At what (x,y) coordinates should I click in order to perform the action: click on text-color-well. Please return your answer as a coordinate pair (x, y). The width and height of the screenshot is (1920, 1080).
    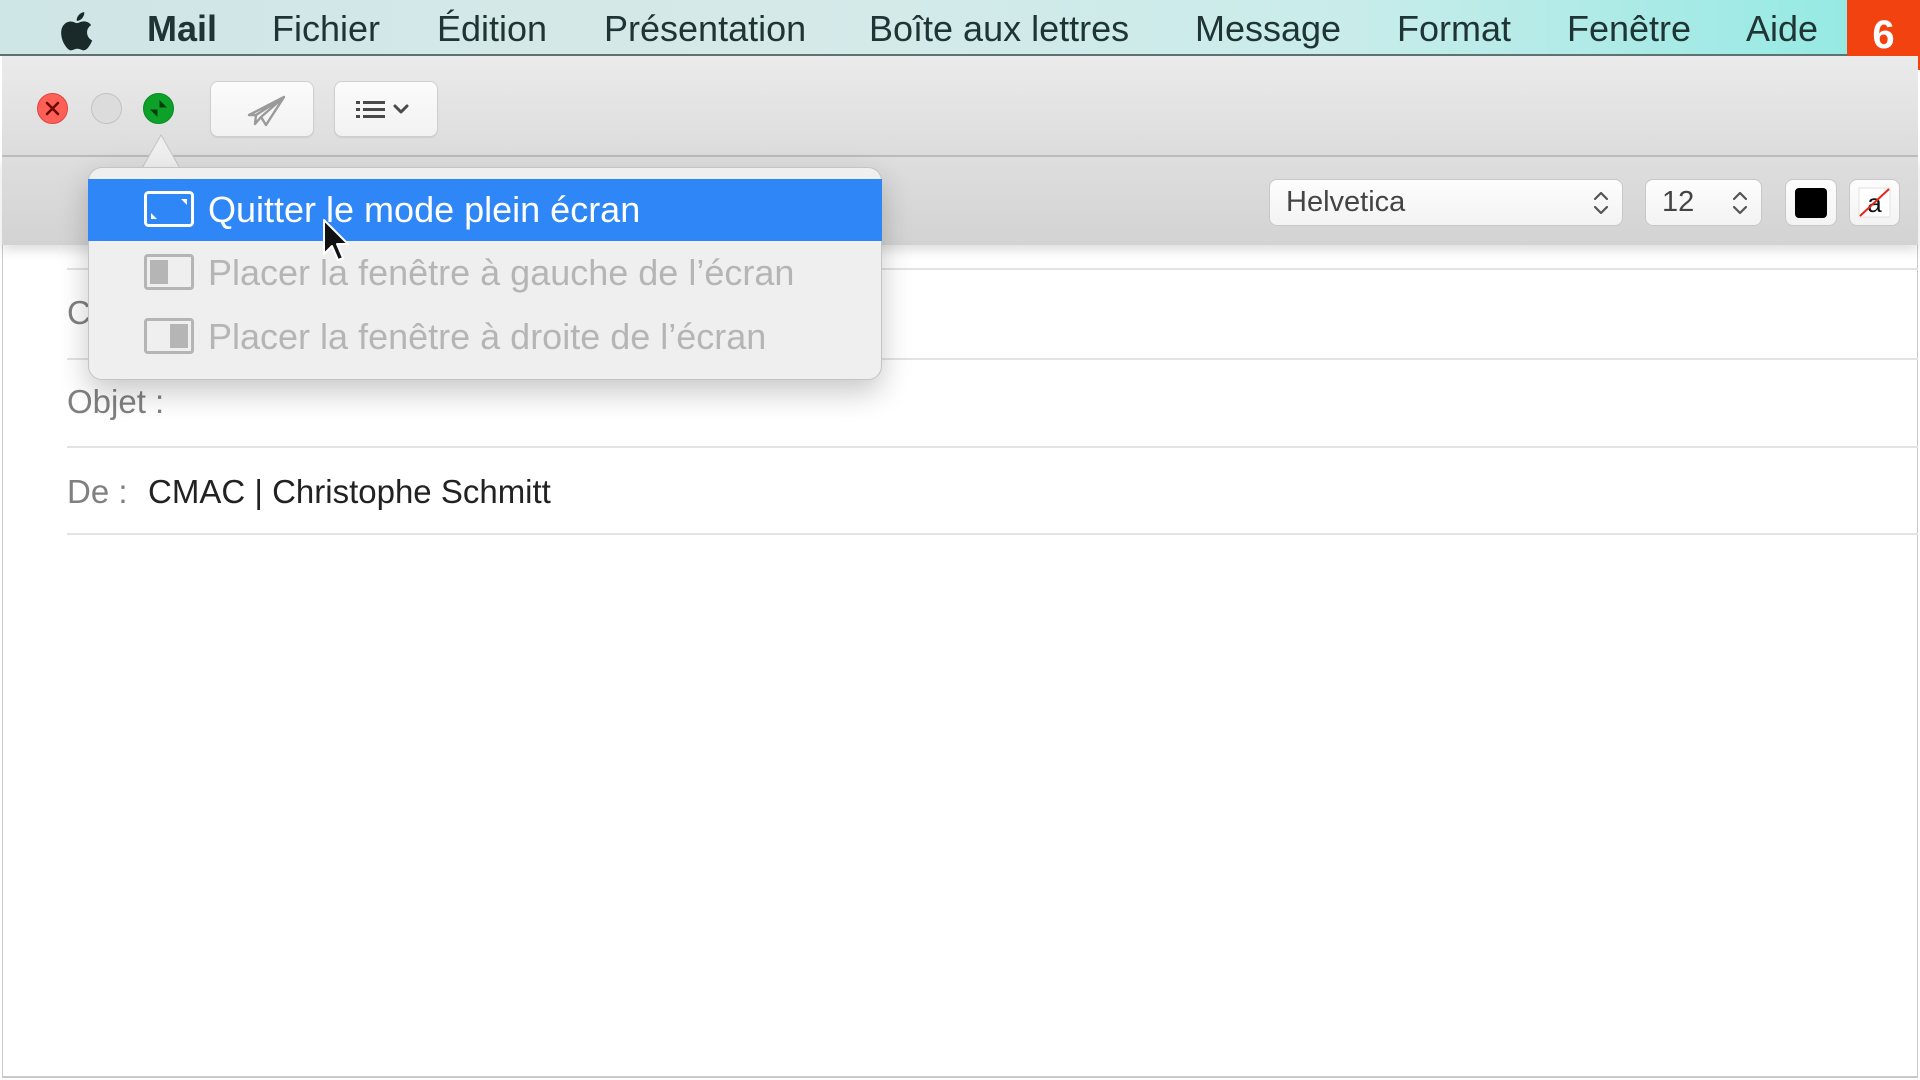
    Looking at the image, I should click on (1811, 202).